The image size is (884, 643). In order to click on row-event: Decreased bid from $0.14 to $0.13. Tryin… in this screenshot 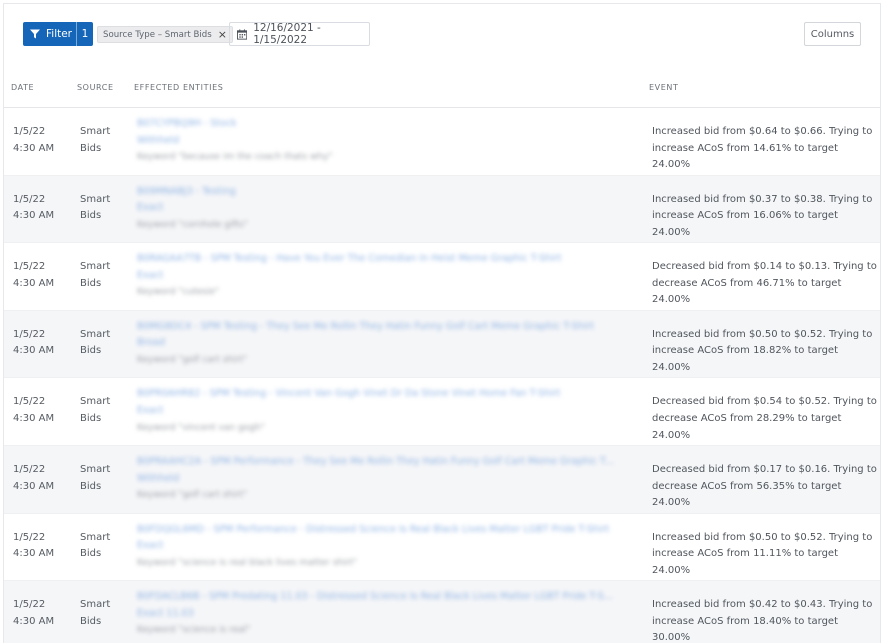, I will do `click(764, 283)`.